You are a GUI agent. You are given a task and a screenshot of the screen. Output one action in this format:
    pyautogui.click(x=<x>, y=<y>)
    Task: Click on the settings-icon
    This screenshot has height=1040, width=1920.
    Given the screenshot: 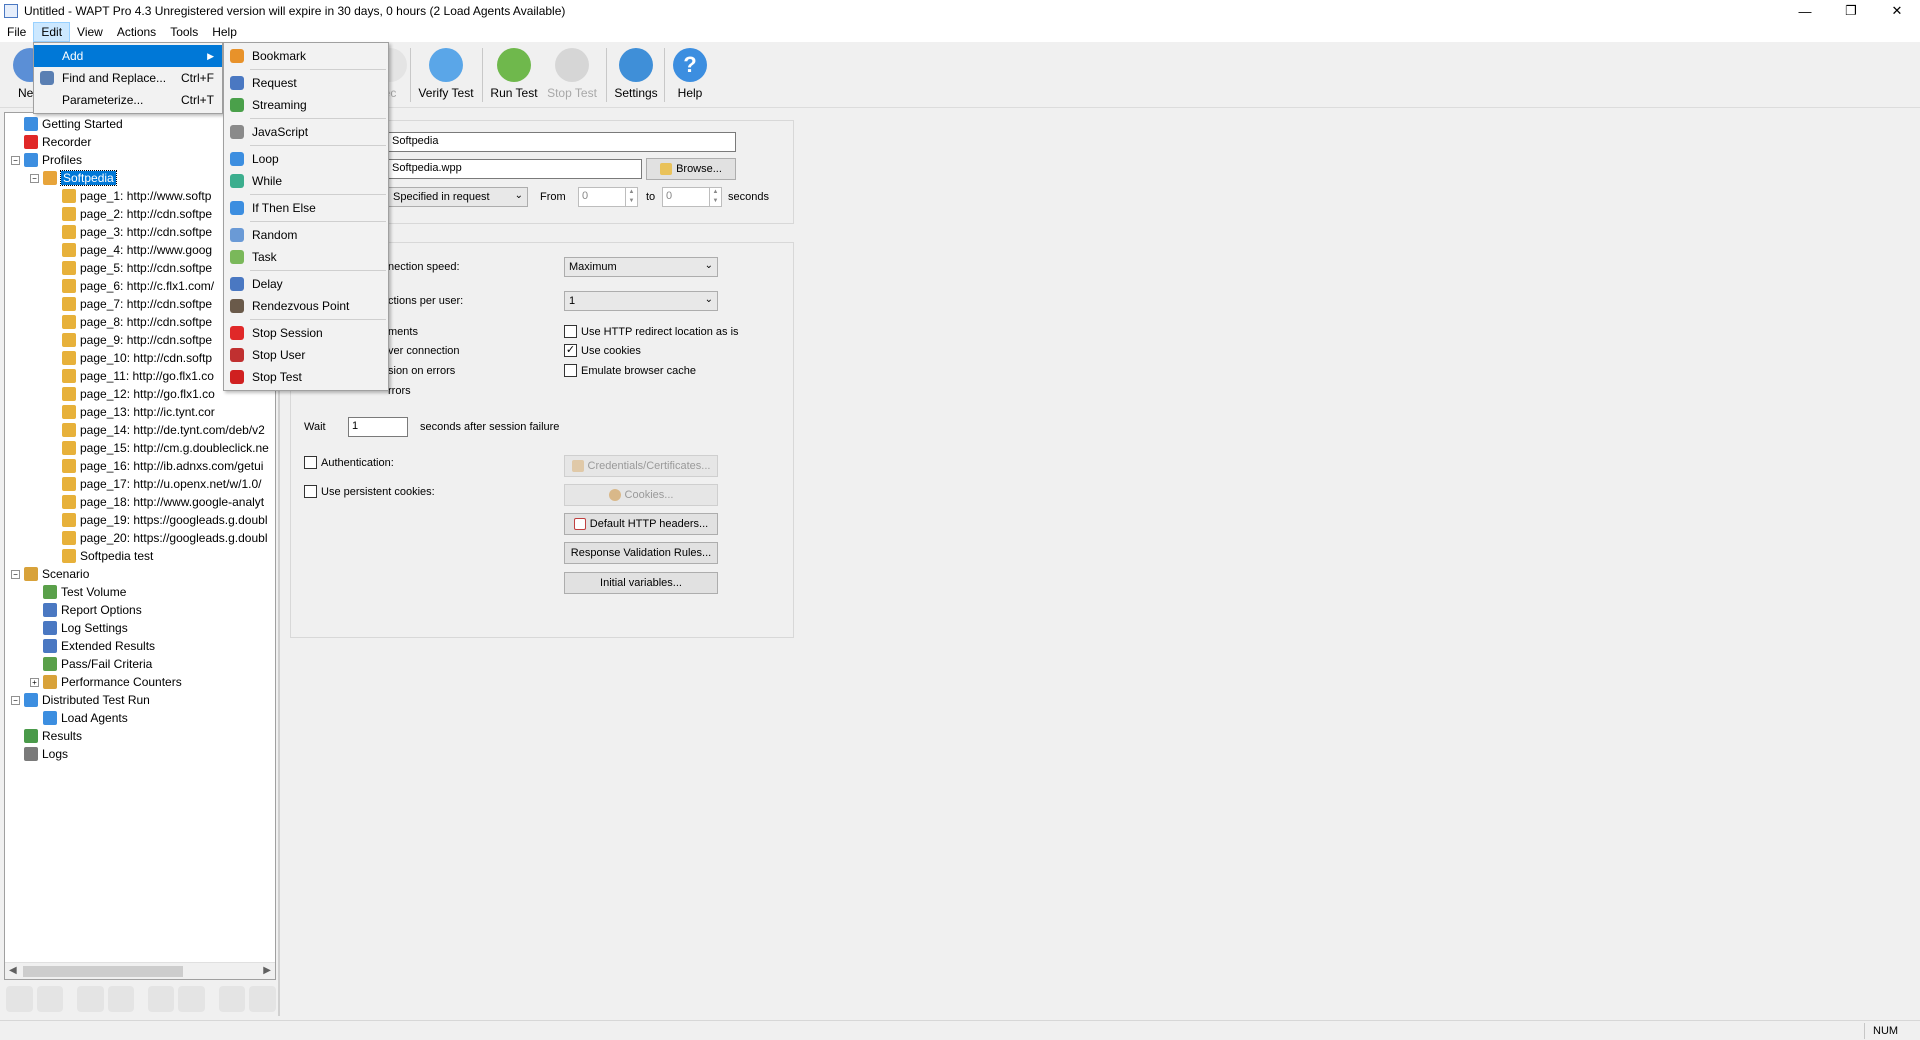 What is the action you would take?
    pyautogui.click(x=232, y=999)
    